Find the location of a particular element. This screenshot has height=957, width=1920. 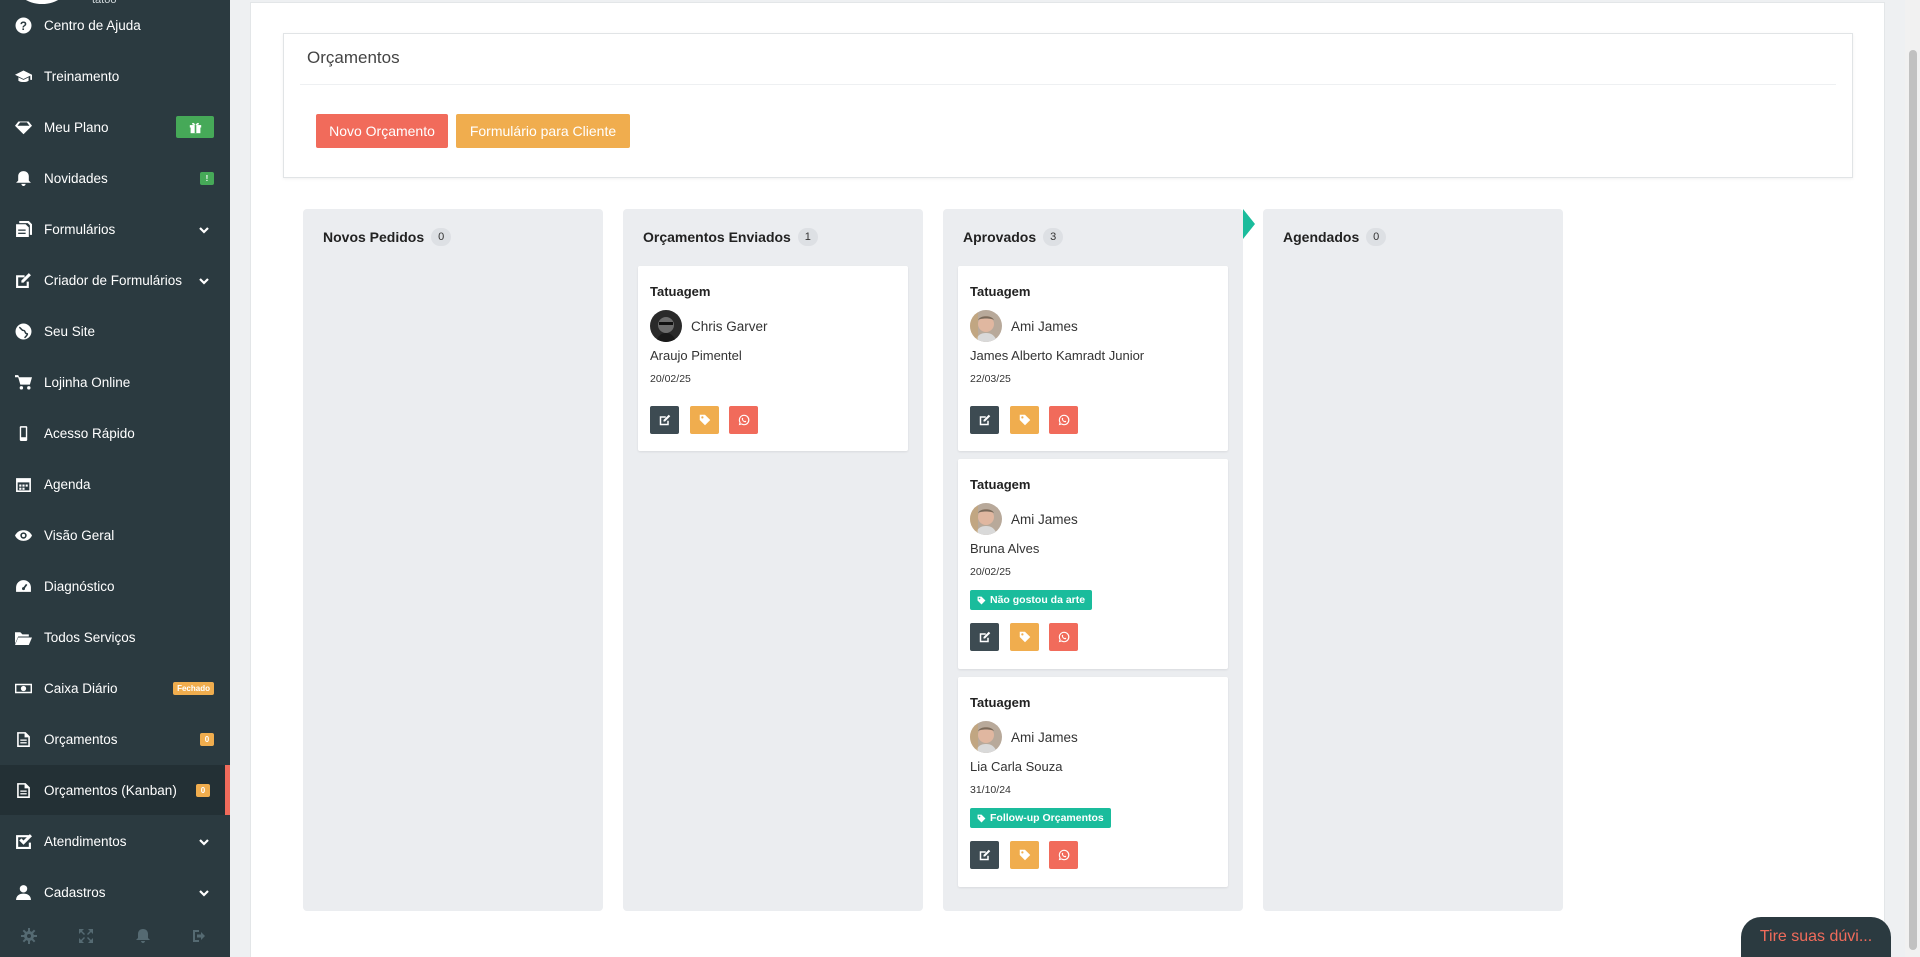

sidebar-item-orcamentos: Orçamentos 0 is located at coordinates (115, 739).